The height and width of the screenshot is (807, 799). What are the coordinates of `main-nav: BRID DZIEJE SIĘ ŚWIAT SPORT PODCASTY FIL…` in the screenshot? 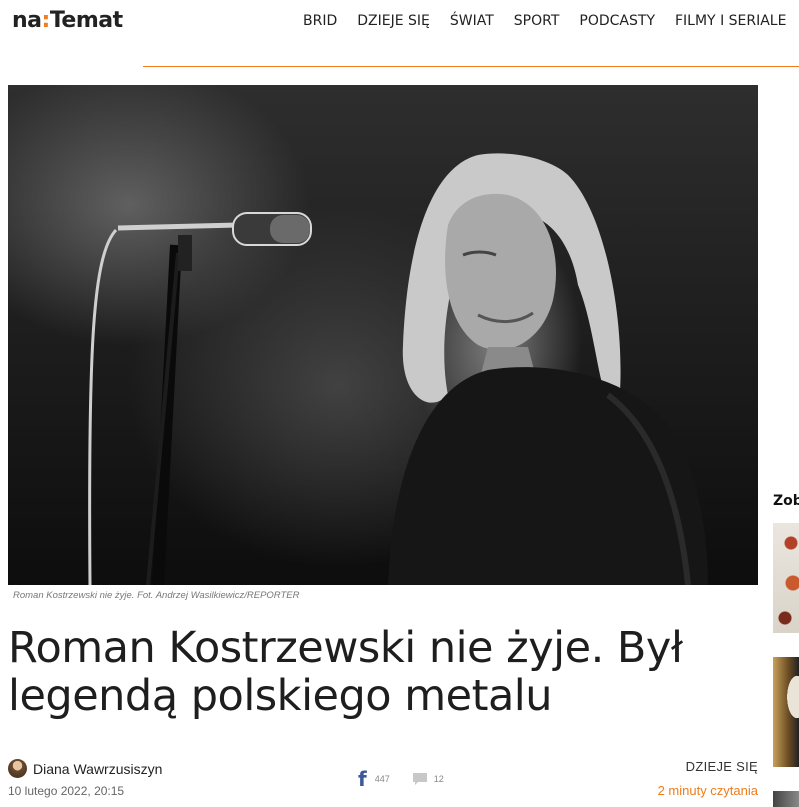 It's located at (544, 21).